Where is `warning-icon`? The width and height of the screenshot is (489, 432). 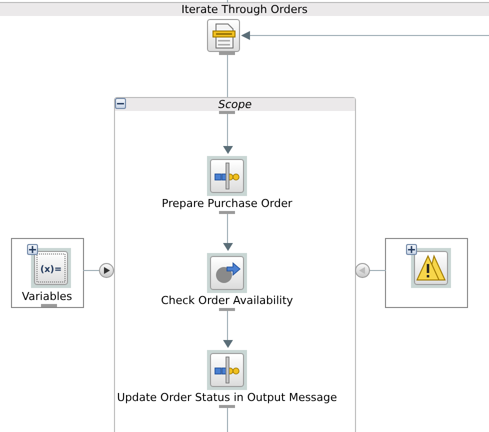
warning-icon is located at coordinates (431, 268).